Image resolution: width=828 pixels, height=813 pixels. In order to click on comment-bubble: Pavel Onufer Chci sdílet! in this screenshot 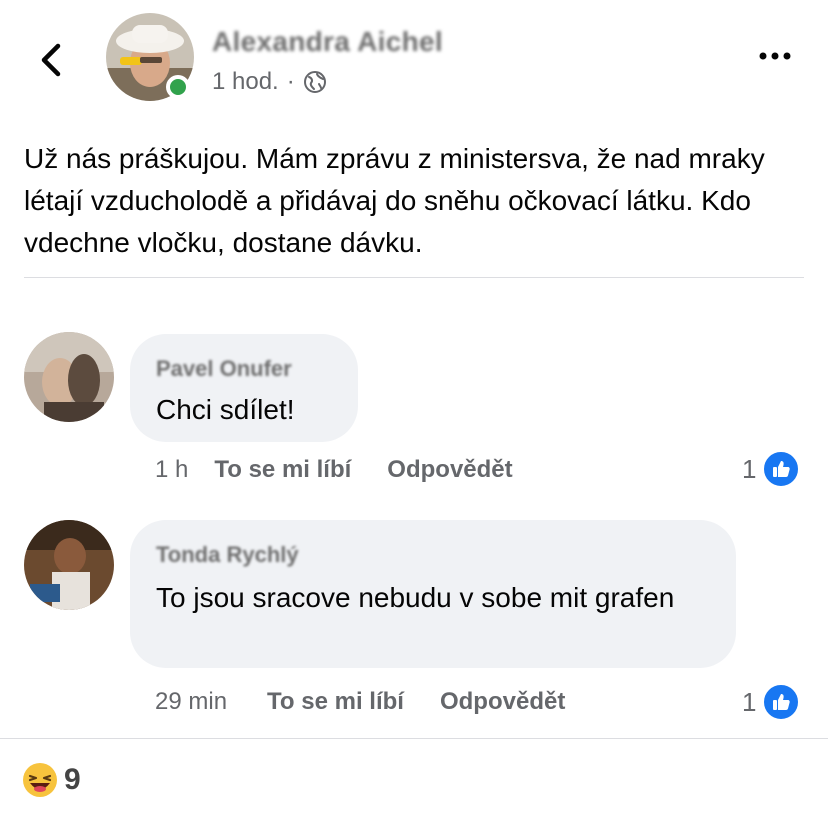, I will do `click(244, 388)`.